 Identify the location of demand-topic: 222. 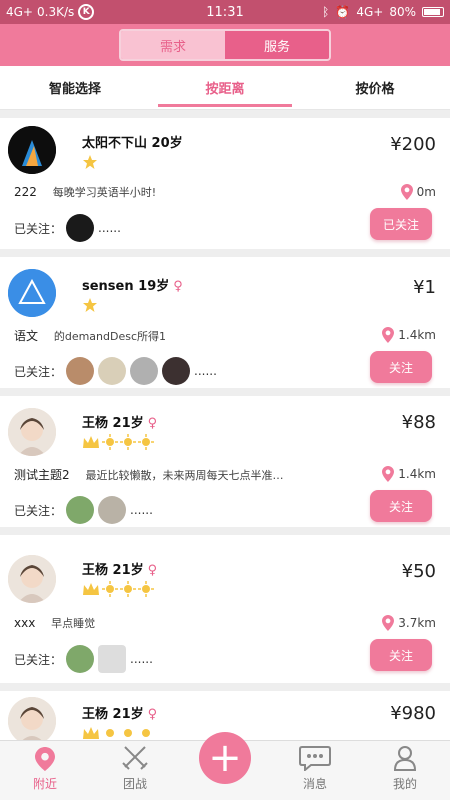
(25, 192).